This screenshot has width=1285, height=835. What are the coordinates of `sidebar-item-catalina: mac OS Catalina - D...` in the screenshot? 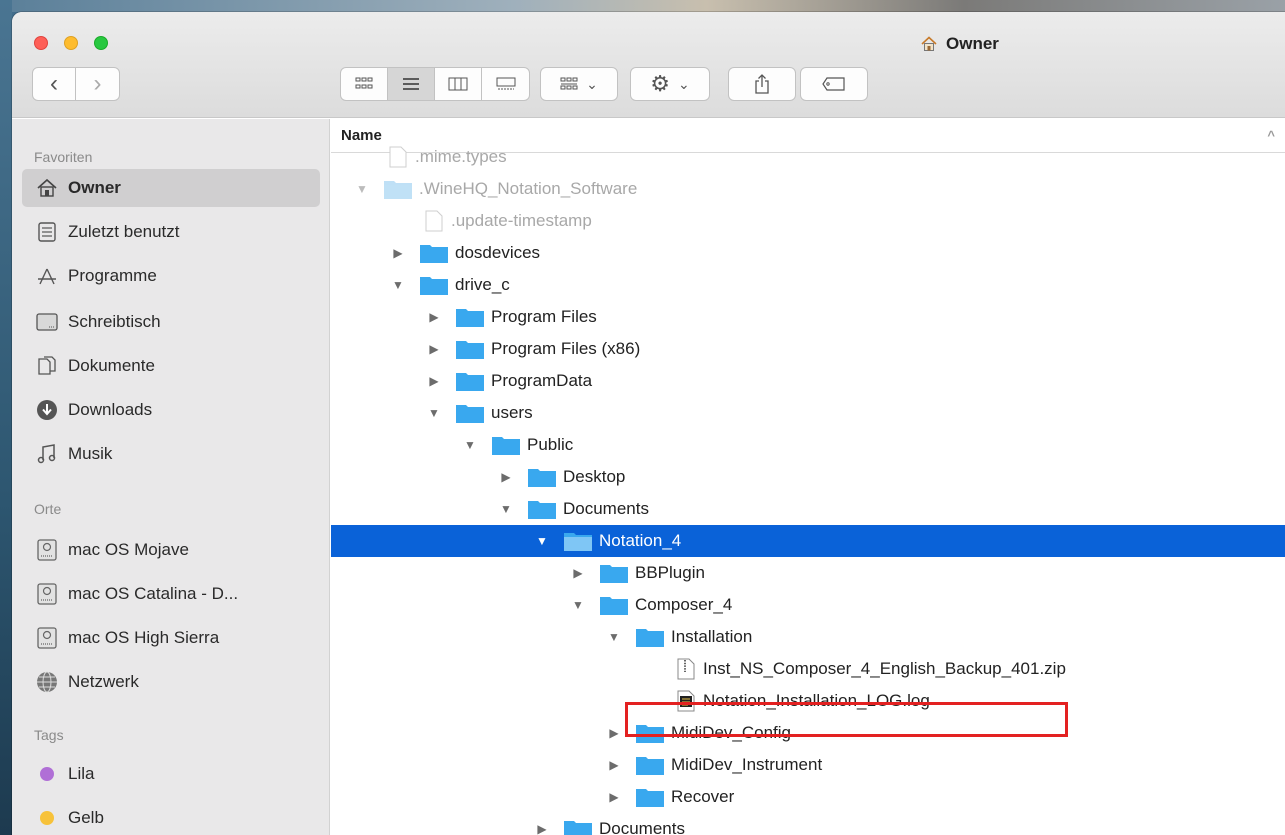 It's located at (171, 594).